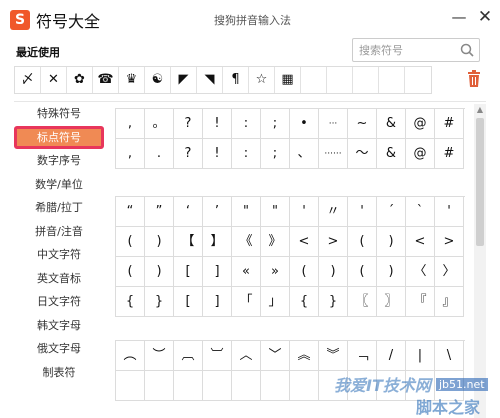  Describe the element at coordinates (59, 279) in the screenshot. I see `nav-item: 英文音标` at that location.